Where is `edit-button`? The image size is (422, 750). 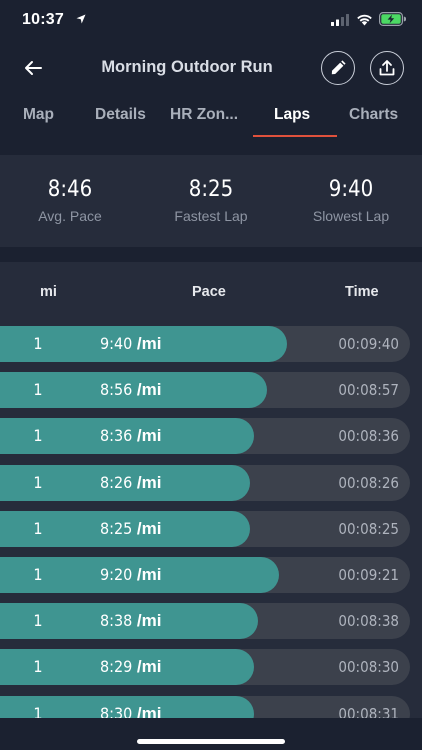
edit-button is located at coordinates (338, 68).